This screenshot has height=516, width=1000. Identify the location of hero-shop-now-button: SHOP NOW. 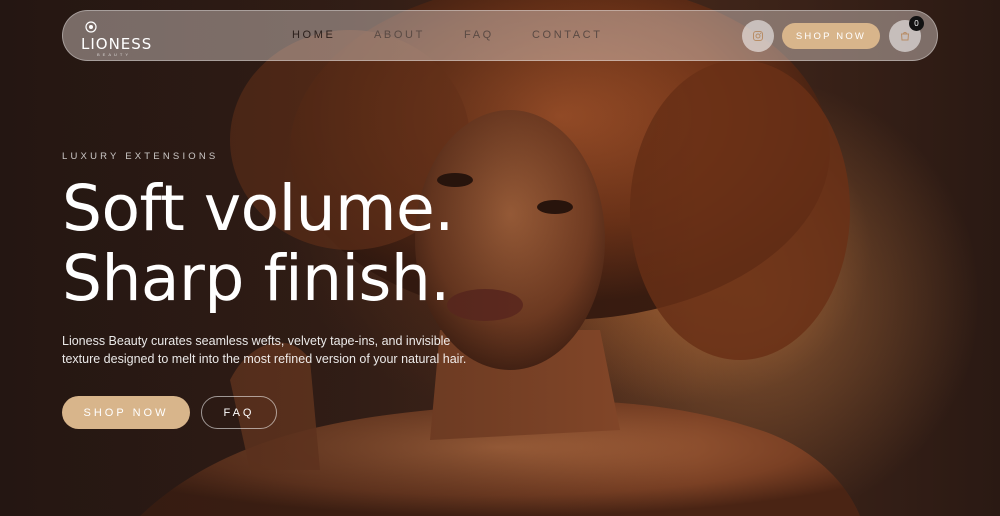
(126, 412).